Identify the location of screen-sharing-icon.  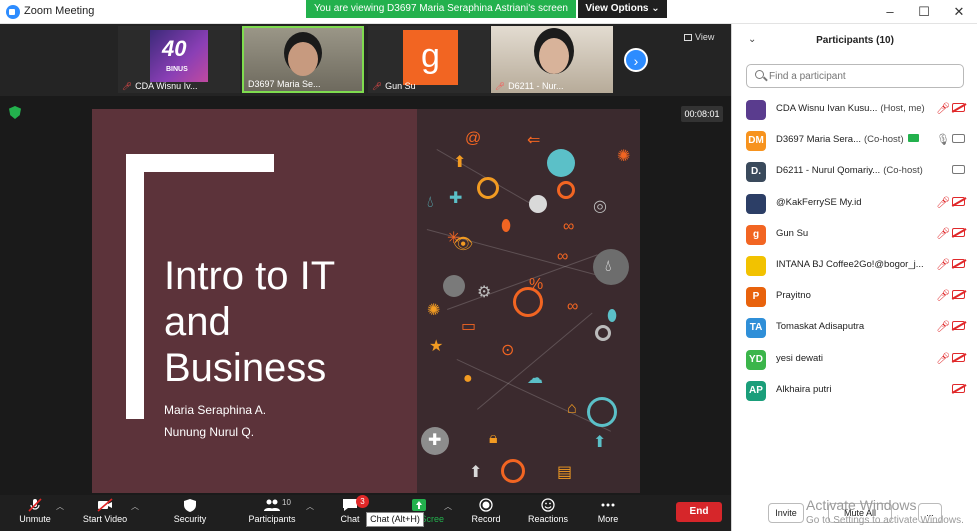
(913, 138).